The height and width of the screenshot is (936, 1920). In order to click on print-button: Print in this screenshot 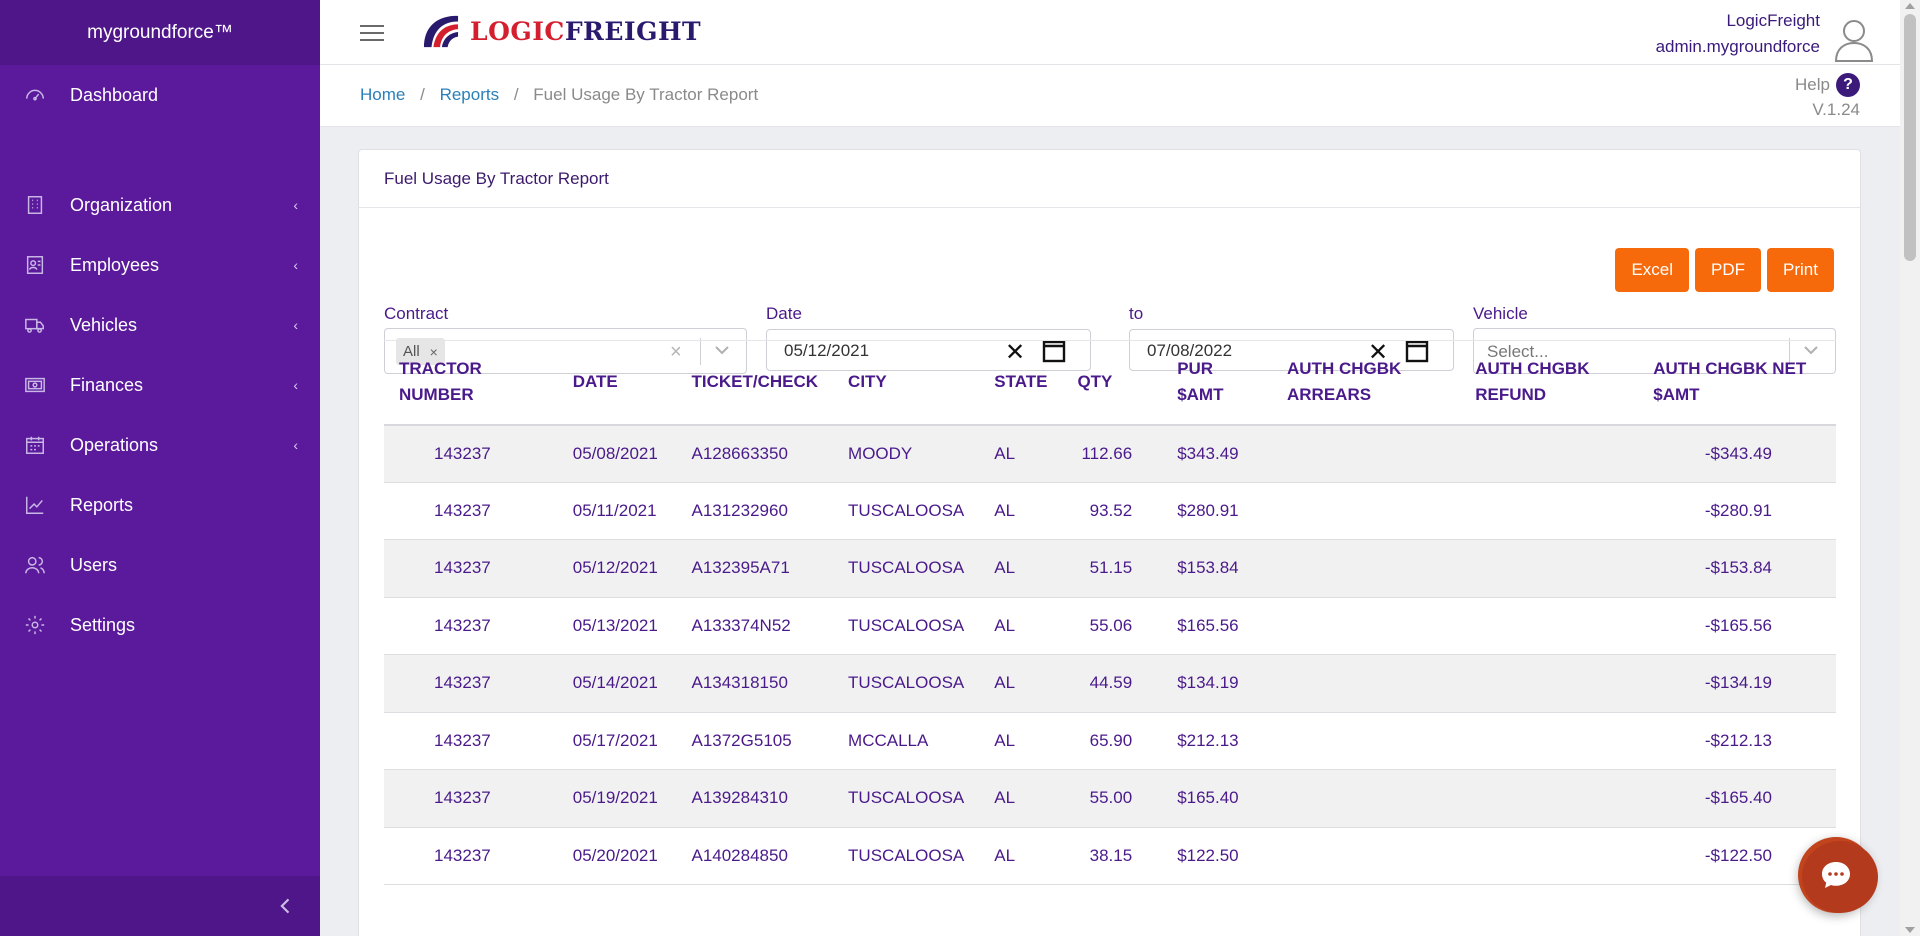, I will do `click(1800, 270)`.